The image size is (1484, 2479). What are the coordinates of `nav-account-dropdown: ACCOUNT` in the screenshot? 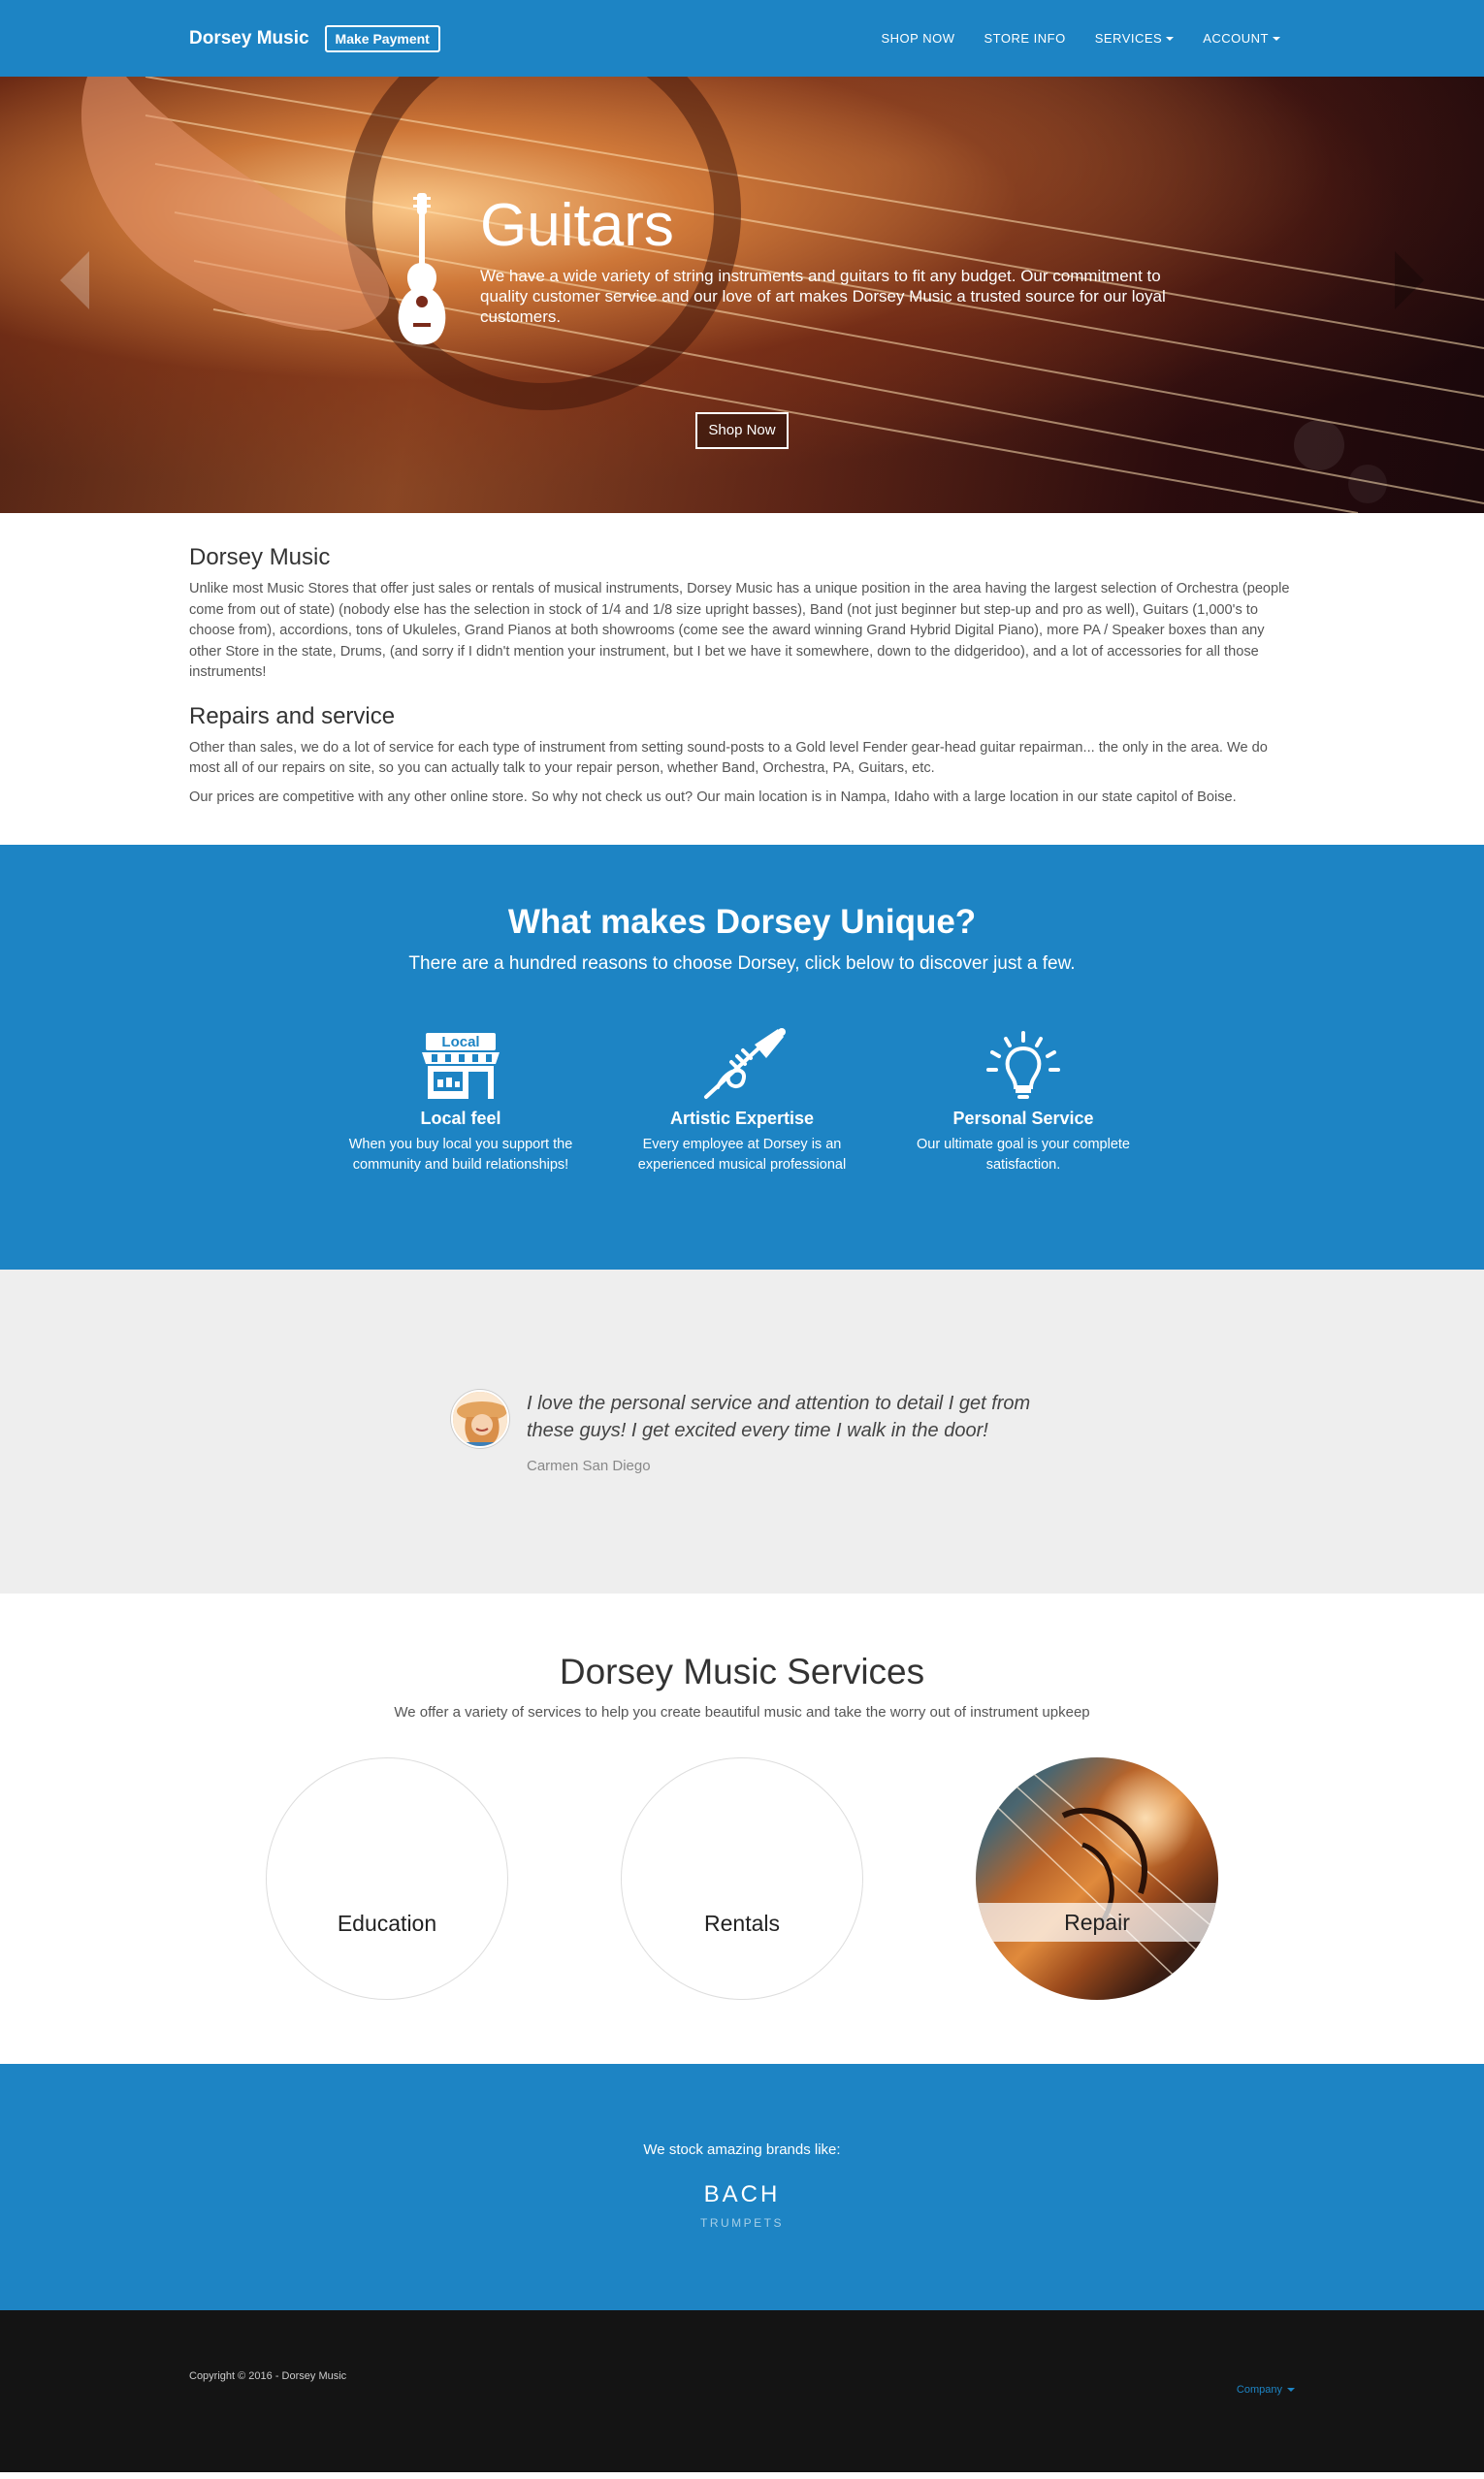 It's located at (1241, 38).